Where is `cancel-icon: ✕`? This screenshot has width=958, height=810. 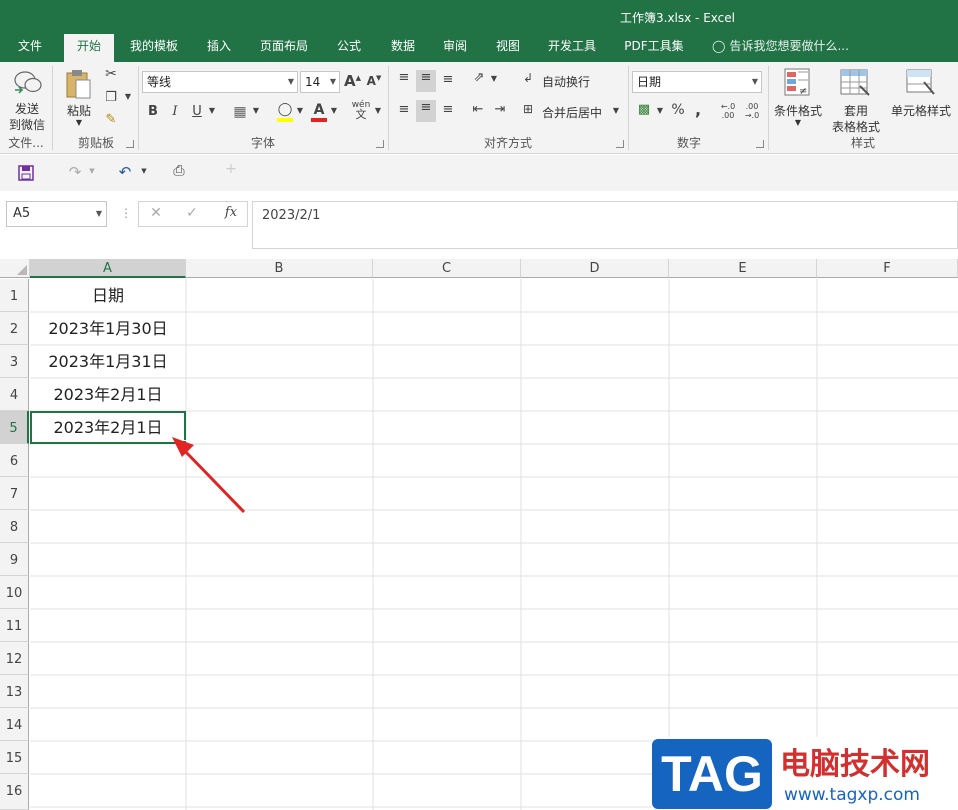 cancel-icon: ✕ is located at coordinates (156, 213).